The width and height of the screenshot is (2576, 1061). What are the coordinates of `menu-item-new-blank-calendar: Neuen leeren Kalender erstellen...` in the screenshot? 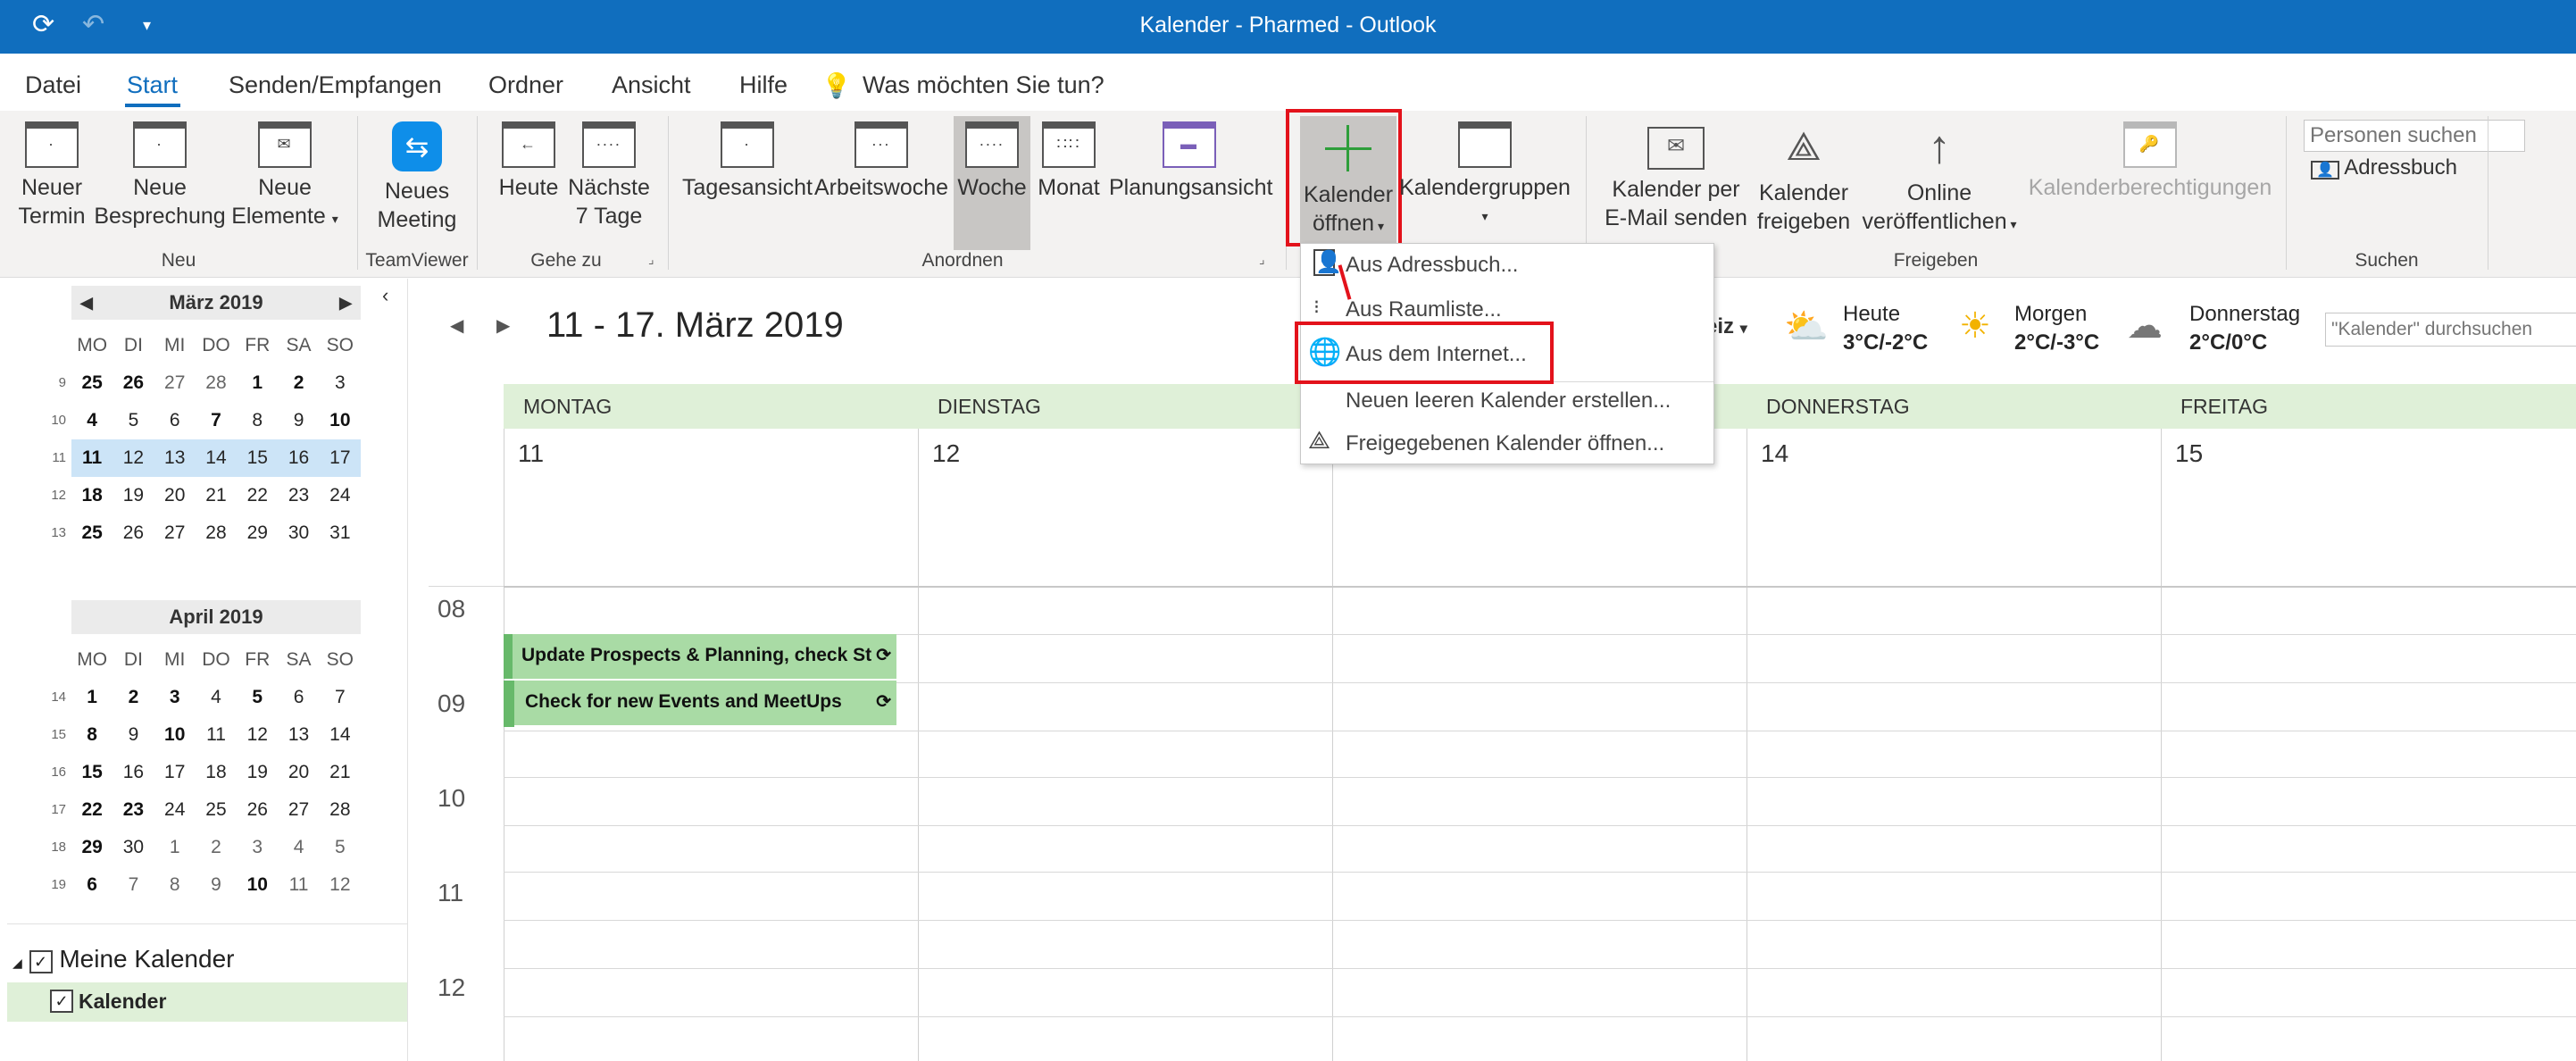 It's located at (1508, 401).